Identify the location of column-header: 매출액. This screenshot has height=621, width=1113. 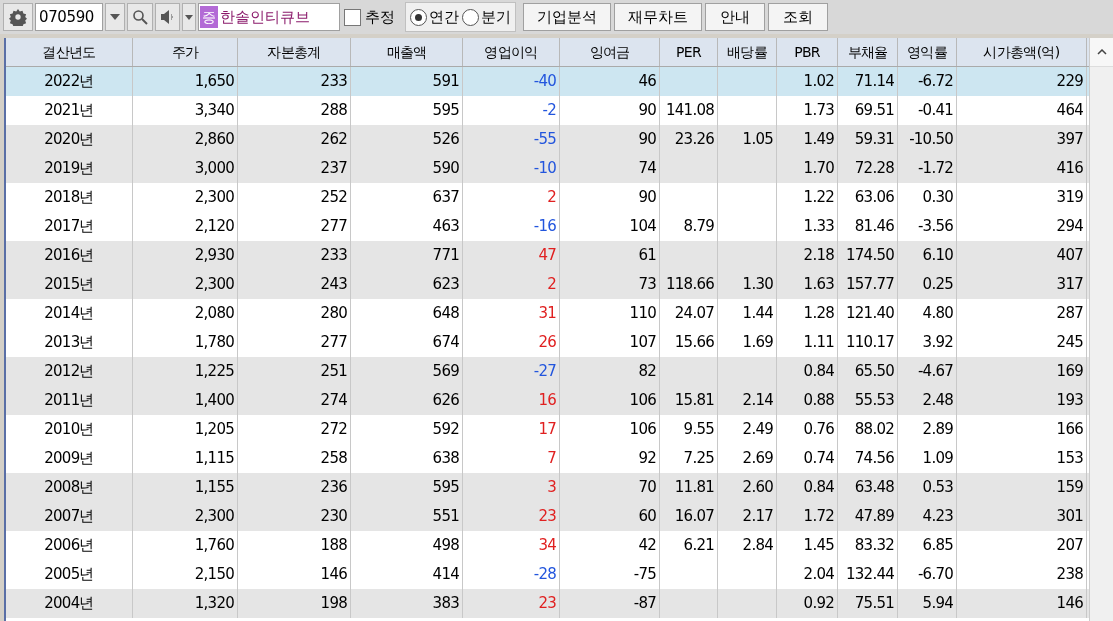
(407, 52).